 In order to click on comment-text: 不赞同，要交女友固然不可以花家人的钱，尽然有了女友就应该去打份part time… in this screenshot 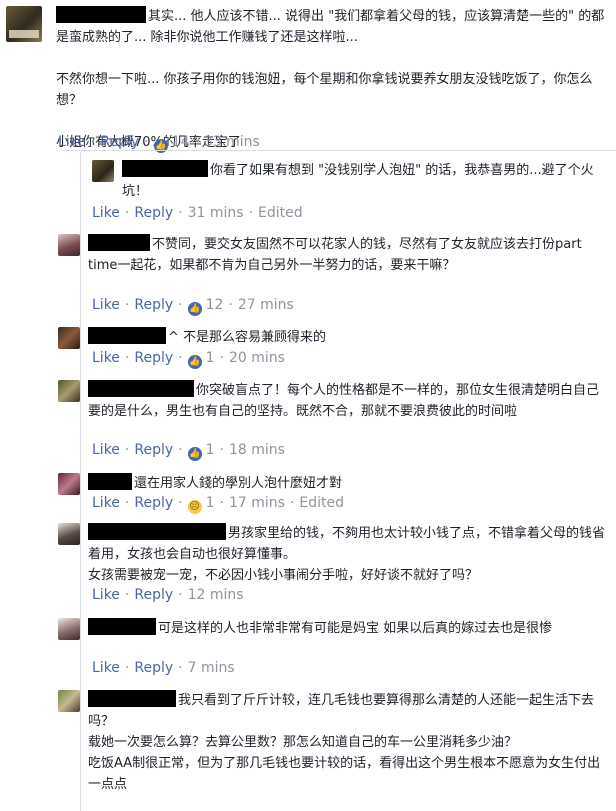, I will do `click(347, 255)`.